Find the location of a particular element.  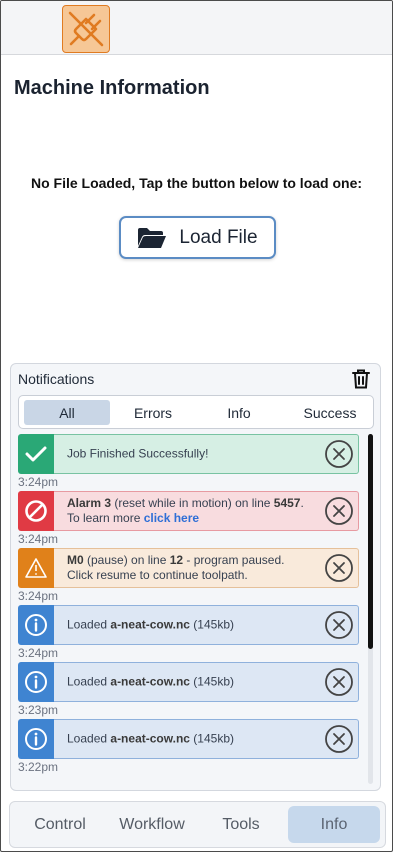

top-bar is located at coordinates (196, 28).